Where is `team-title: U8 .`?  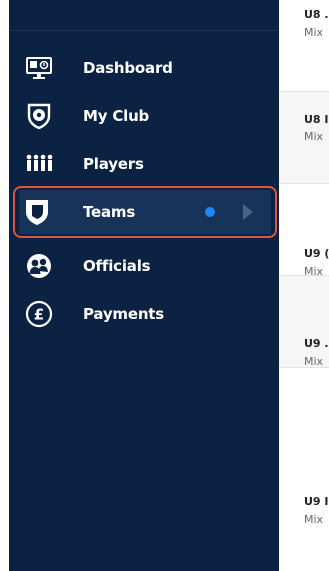 team-title: U8 . is located at coordinates (316, 14).